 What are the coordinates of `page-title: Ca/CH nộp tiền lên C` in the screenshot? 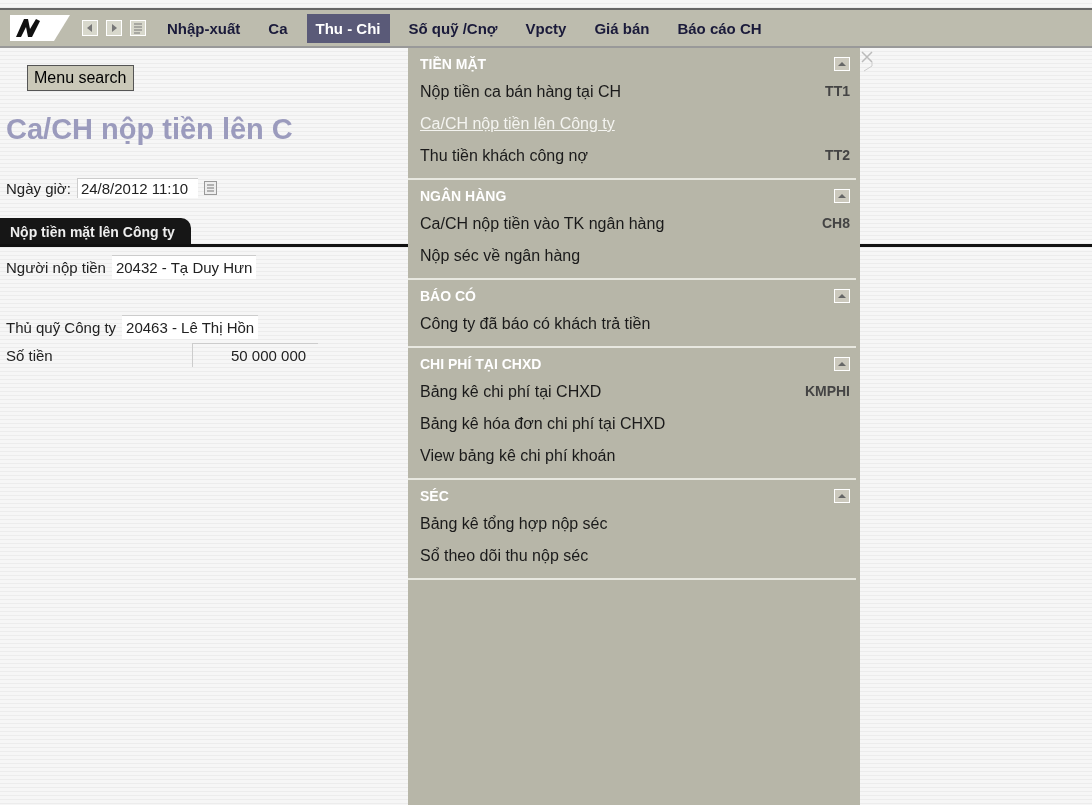 It's located at (150, 129).